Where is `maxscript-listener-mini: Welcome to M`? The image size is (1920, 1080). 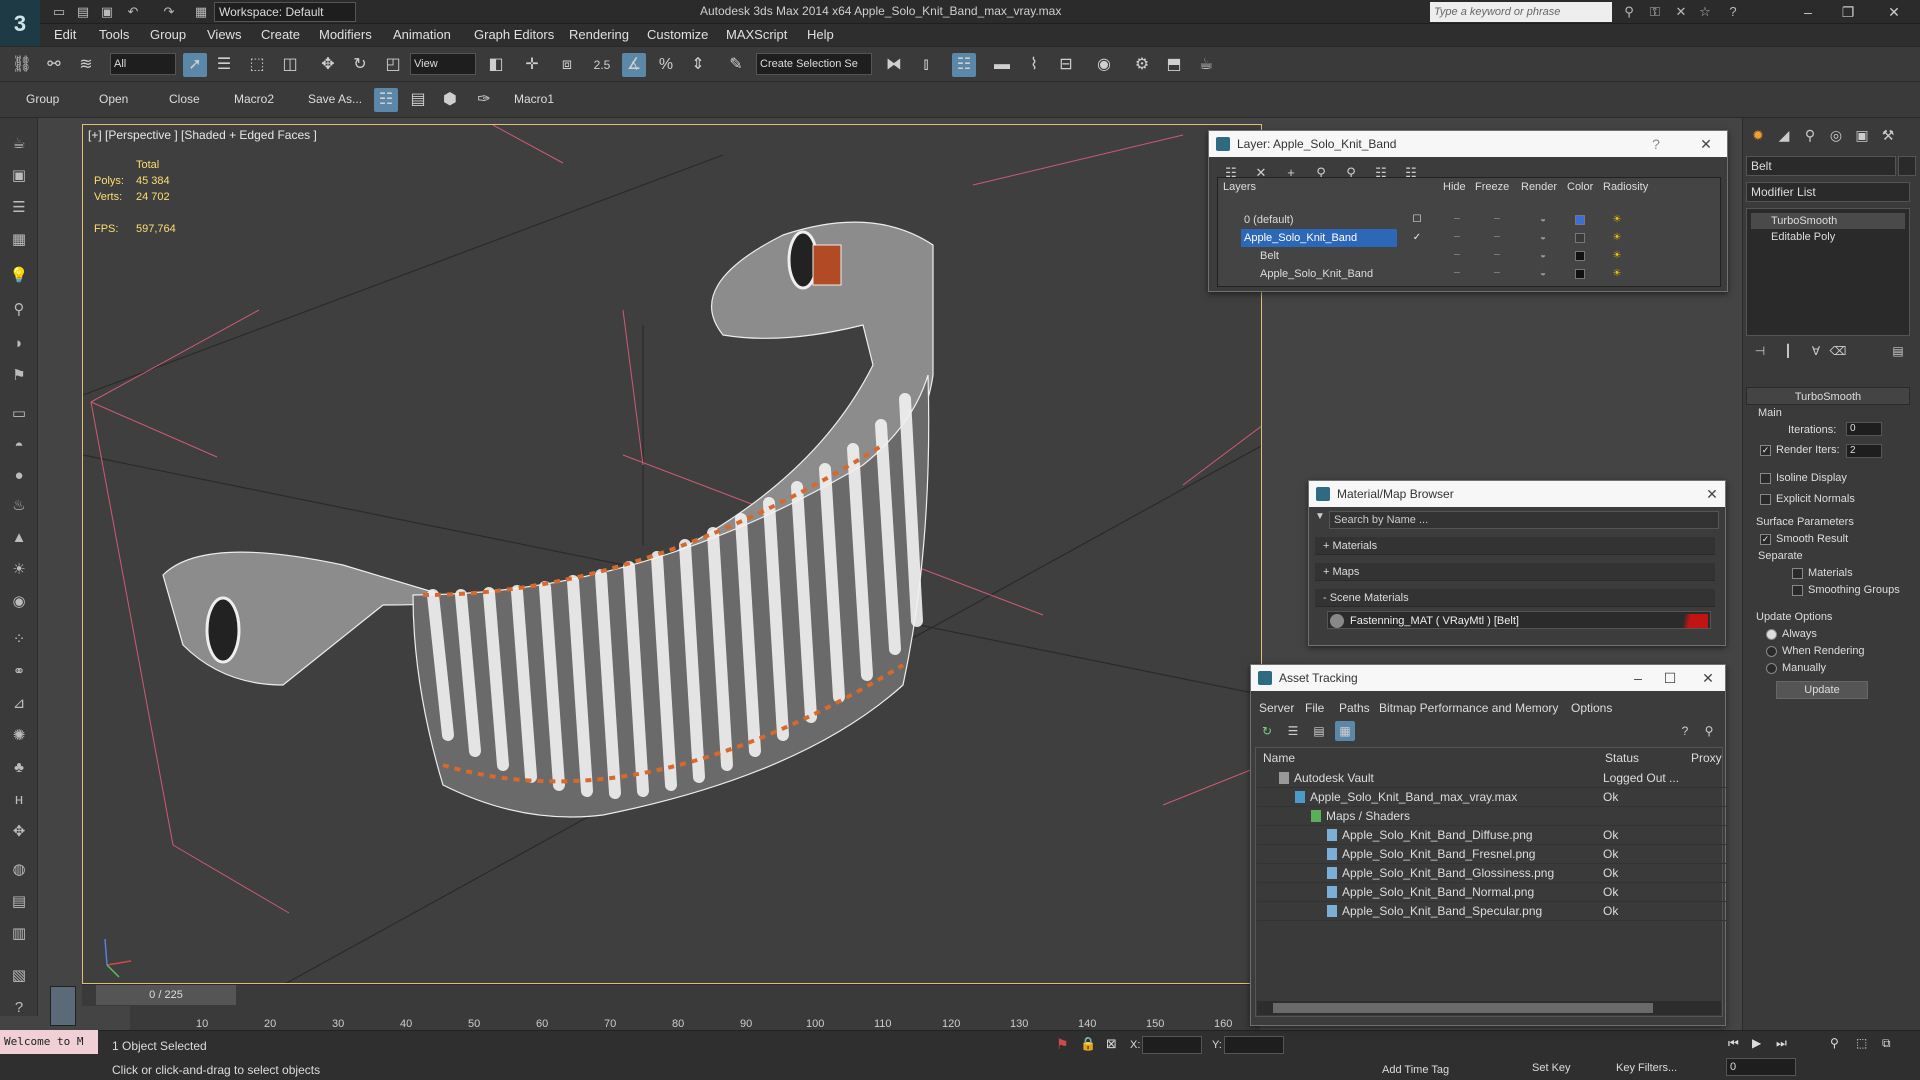
maxscript-listener-mini: Welcome to M is located at coordinates (49, 1042).